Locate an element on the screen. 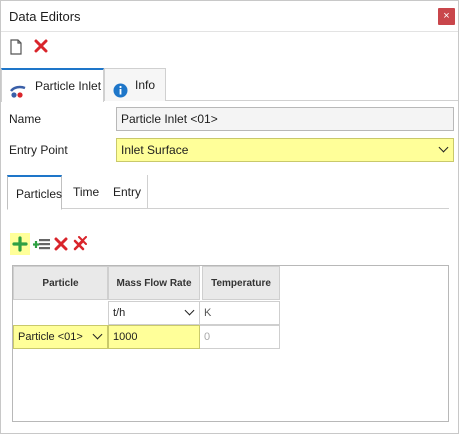 The image size is (459, 434). particle-select: Particle <01> is located at coordinates (60, 337).